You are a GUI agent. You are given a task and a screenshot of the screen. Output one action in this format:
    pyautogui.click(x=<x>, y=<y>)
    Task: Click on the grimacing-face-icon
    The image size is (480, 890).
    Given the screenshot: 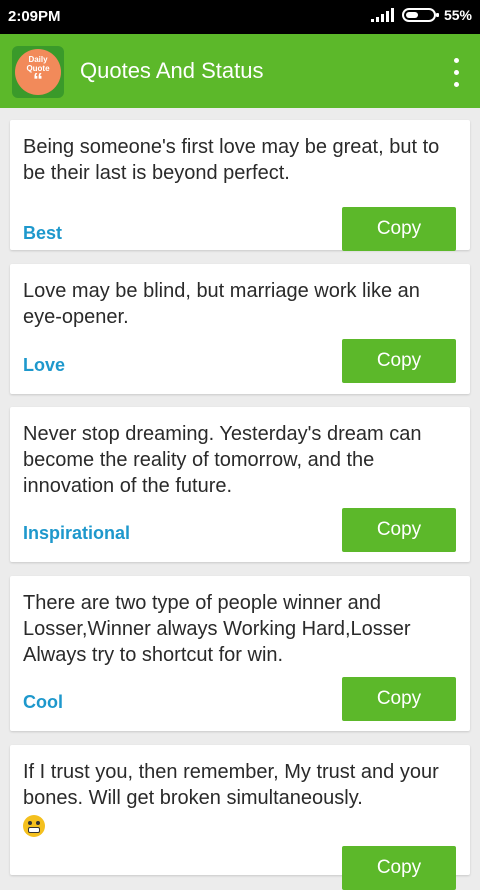 What is the action you would take?
    pyautogui.click(x=34, y=825)
    